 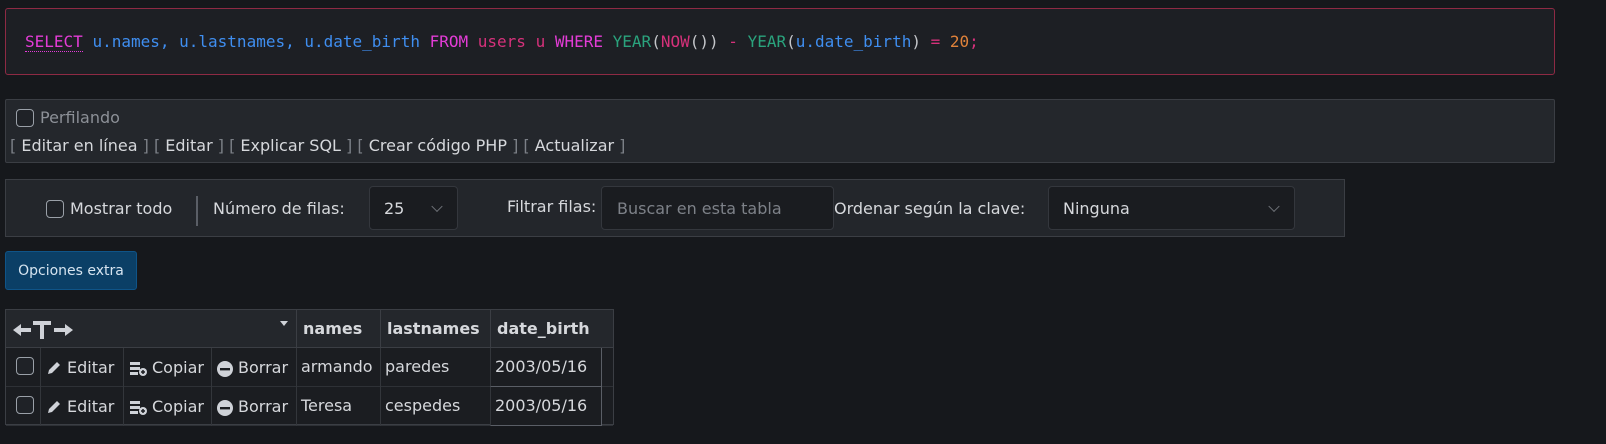 What do you see at coordinates (974, 41) in the screenshot?
I see `sql-semicolon: ;` at bounding box center [974, 41].